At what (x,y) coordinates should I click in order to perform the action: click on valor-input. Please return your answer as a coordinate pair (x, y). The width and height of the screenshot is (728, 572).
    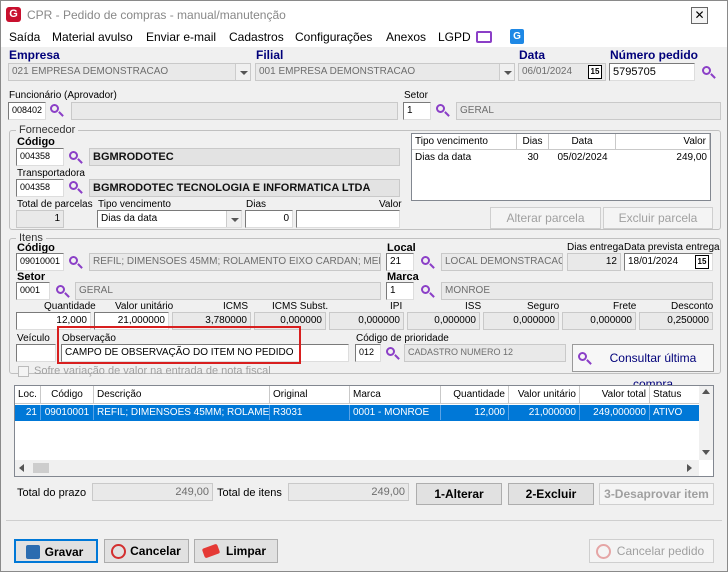
    Looking at the image, I should click on (348, 219).